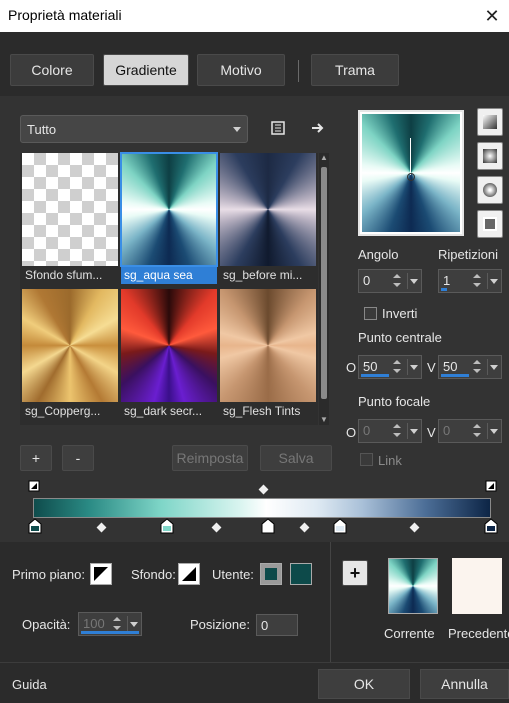  What do you see at coordinates (263, 489) in the screenshot?
I see `opacity-midpoint-icon` at bounding box center [263, 489].